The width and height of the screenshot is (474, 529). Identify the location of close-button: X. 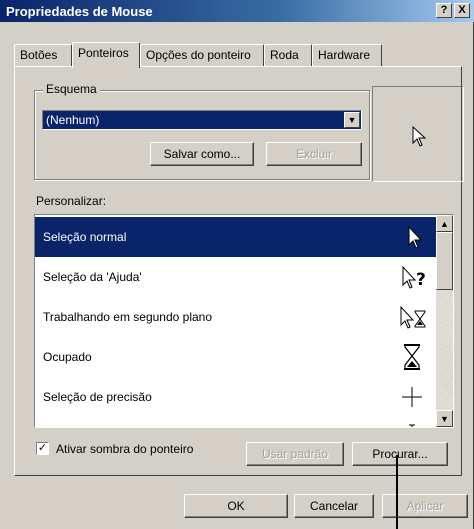
(462, 10).